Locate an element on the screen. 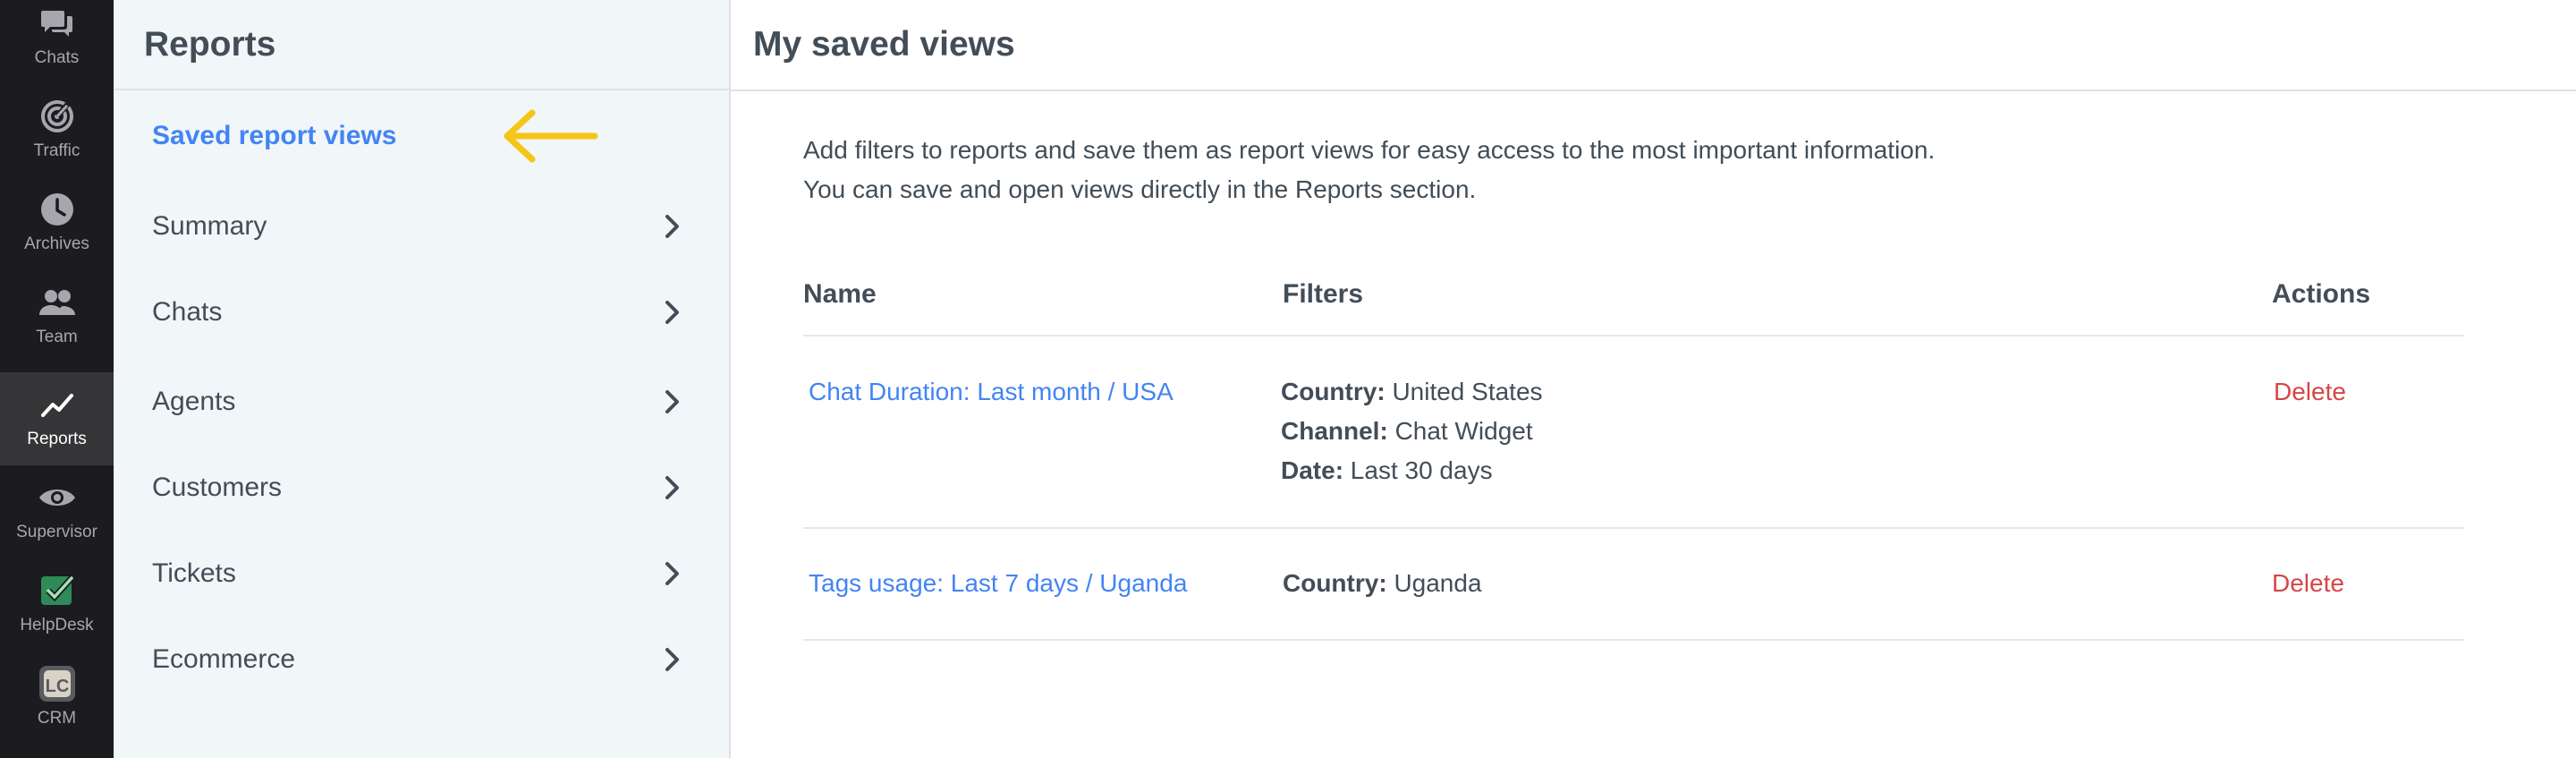 The height and width of the screenshot is (758, 2576). filter-value: United States is located at coordinates (1467, 391).